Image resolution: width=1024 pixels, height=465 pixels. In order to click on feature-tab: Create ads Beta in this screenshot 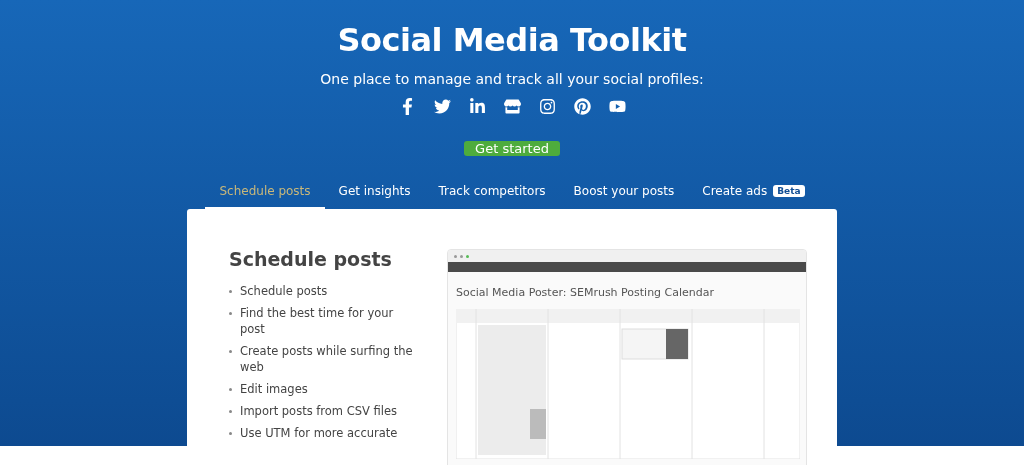, I will do `click(753, 193)`.